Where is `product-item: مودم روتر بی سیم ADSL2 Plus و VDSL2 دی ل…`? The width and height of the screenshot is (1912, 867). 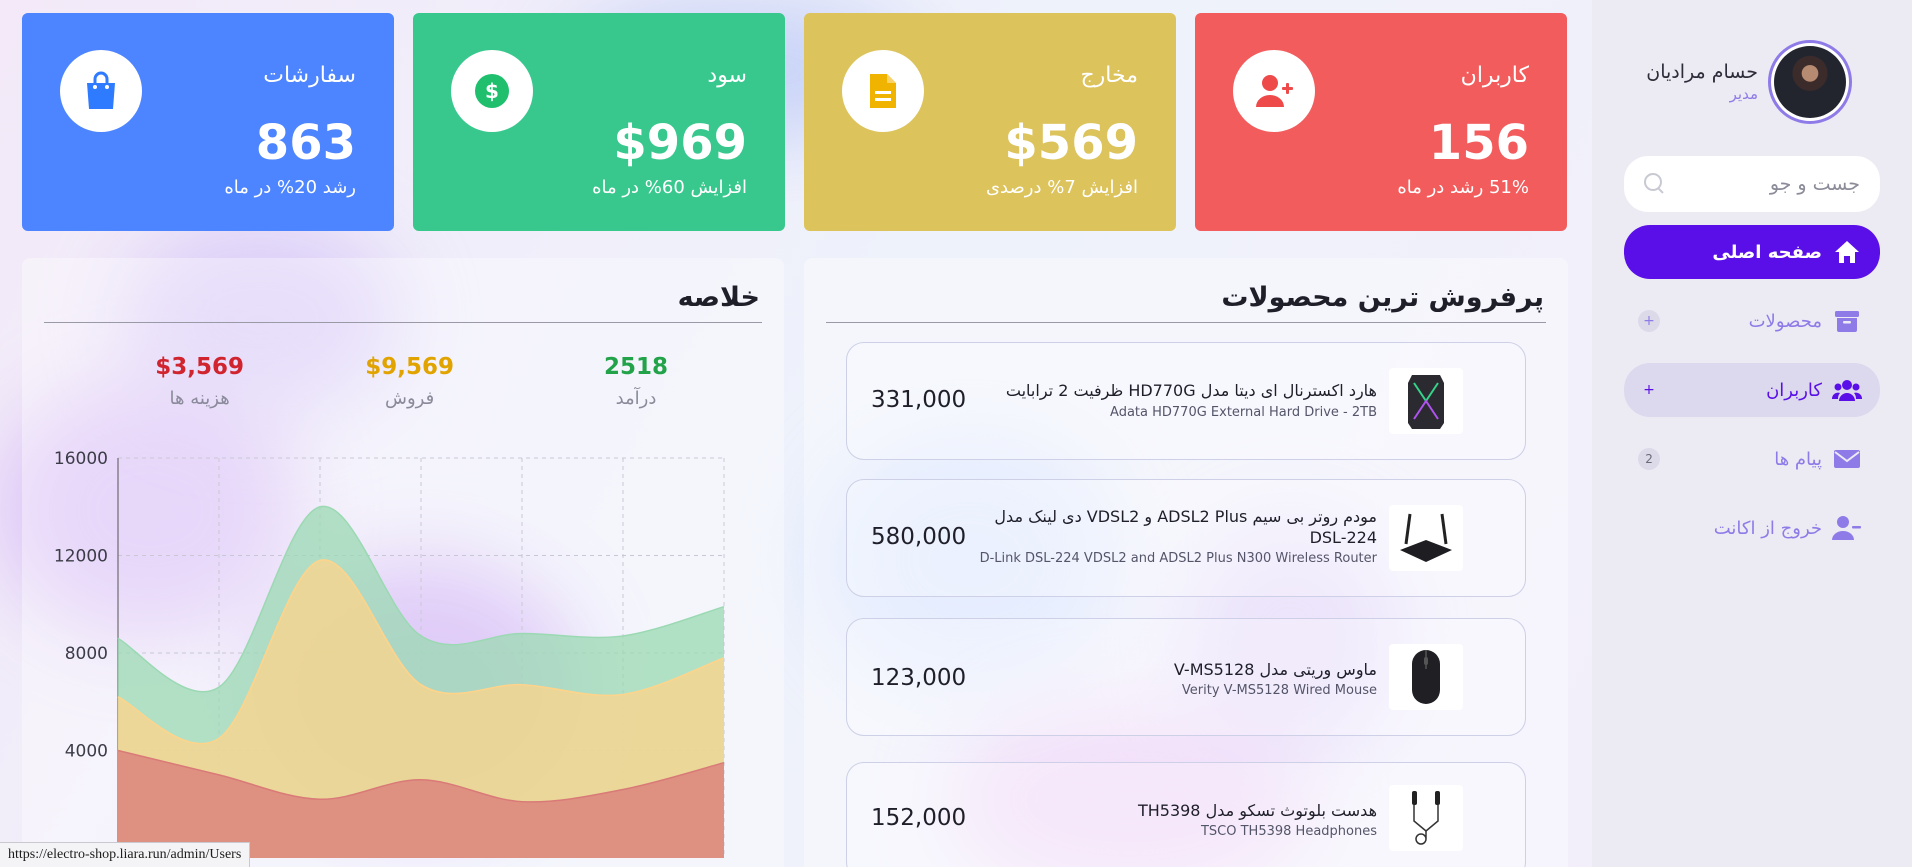
product-item: مودم روتر بی سیم ADSL2 Plus و VDSL2 دی ل… is located at coordinates (1186, 538).